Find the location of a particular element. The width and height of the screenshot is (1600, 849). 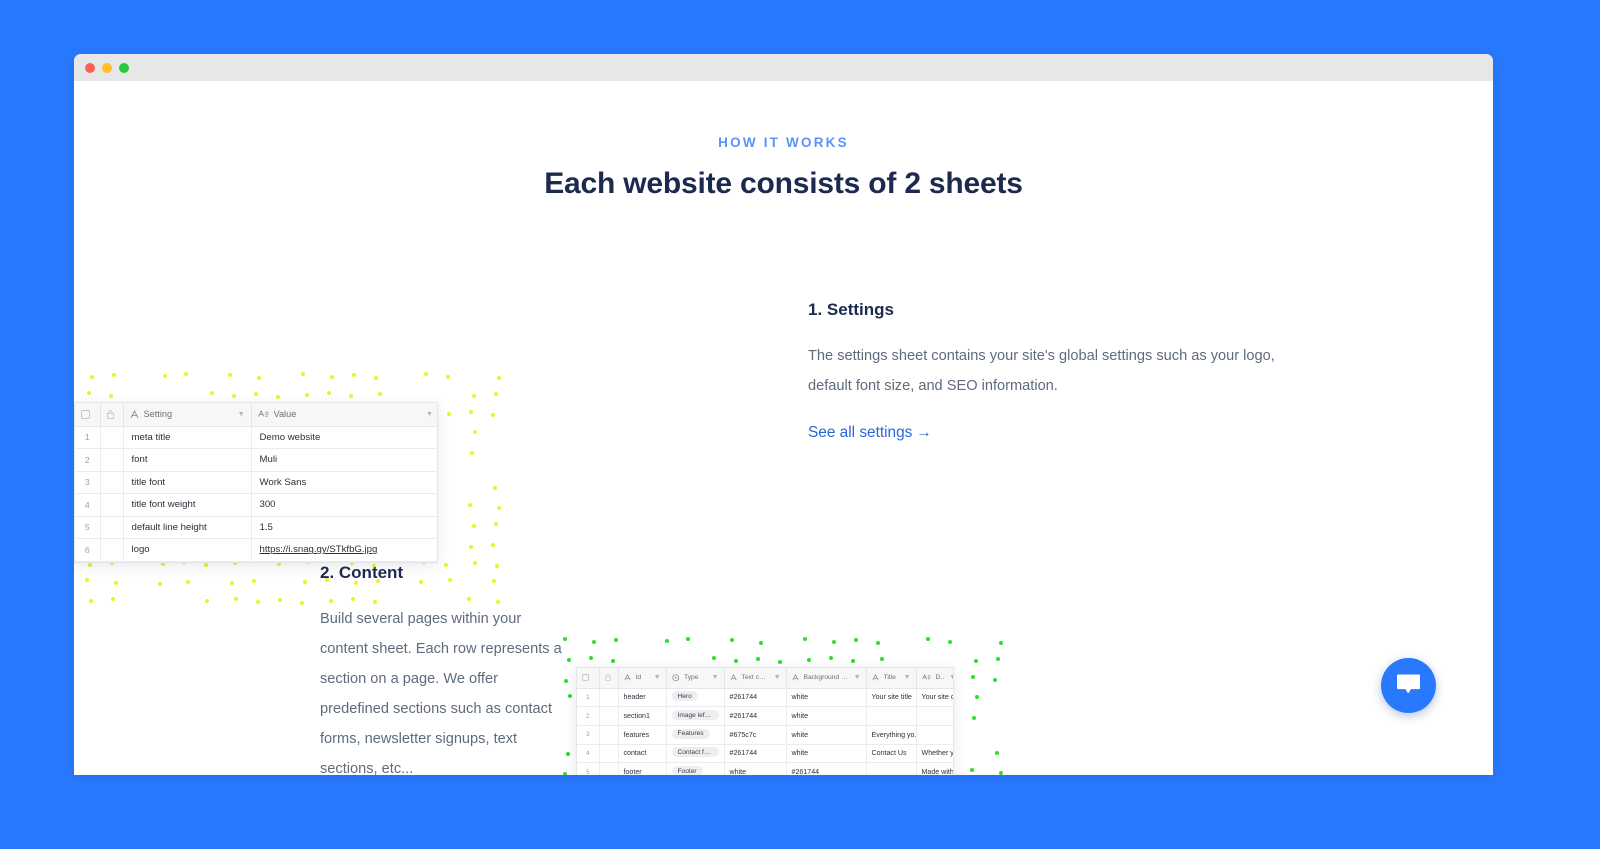

minimize-window-button is located at coordinates (107, 67).